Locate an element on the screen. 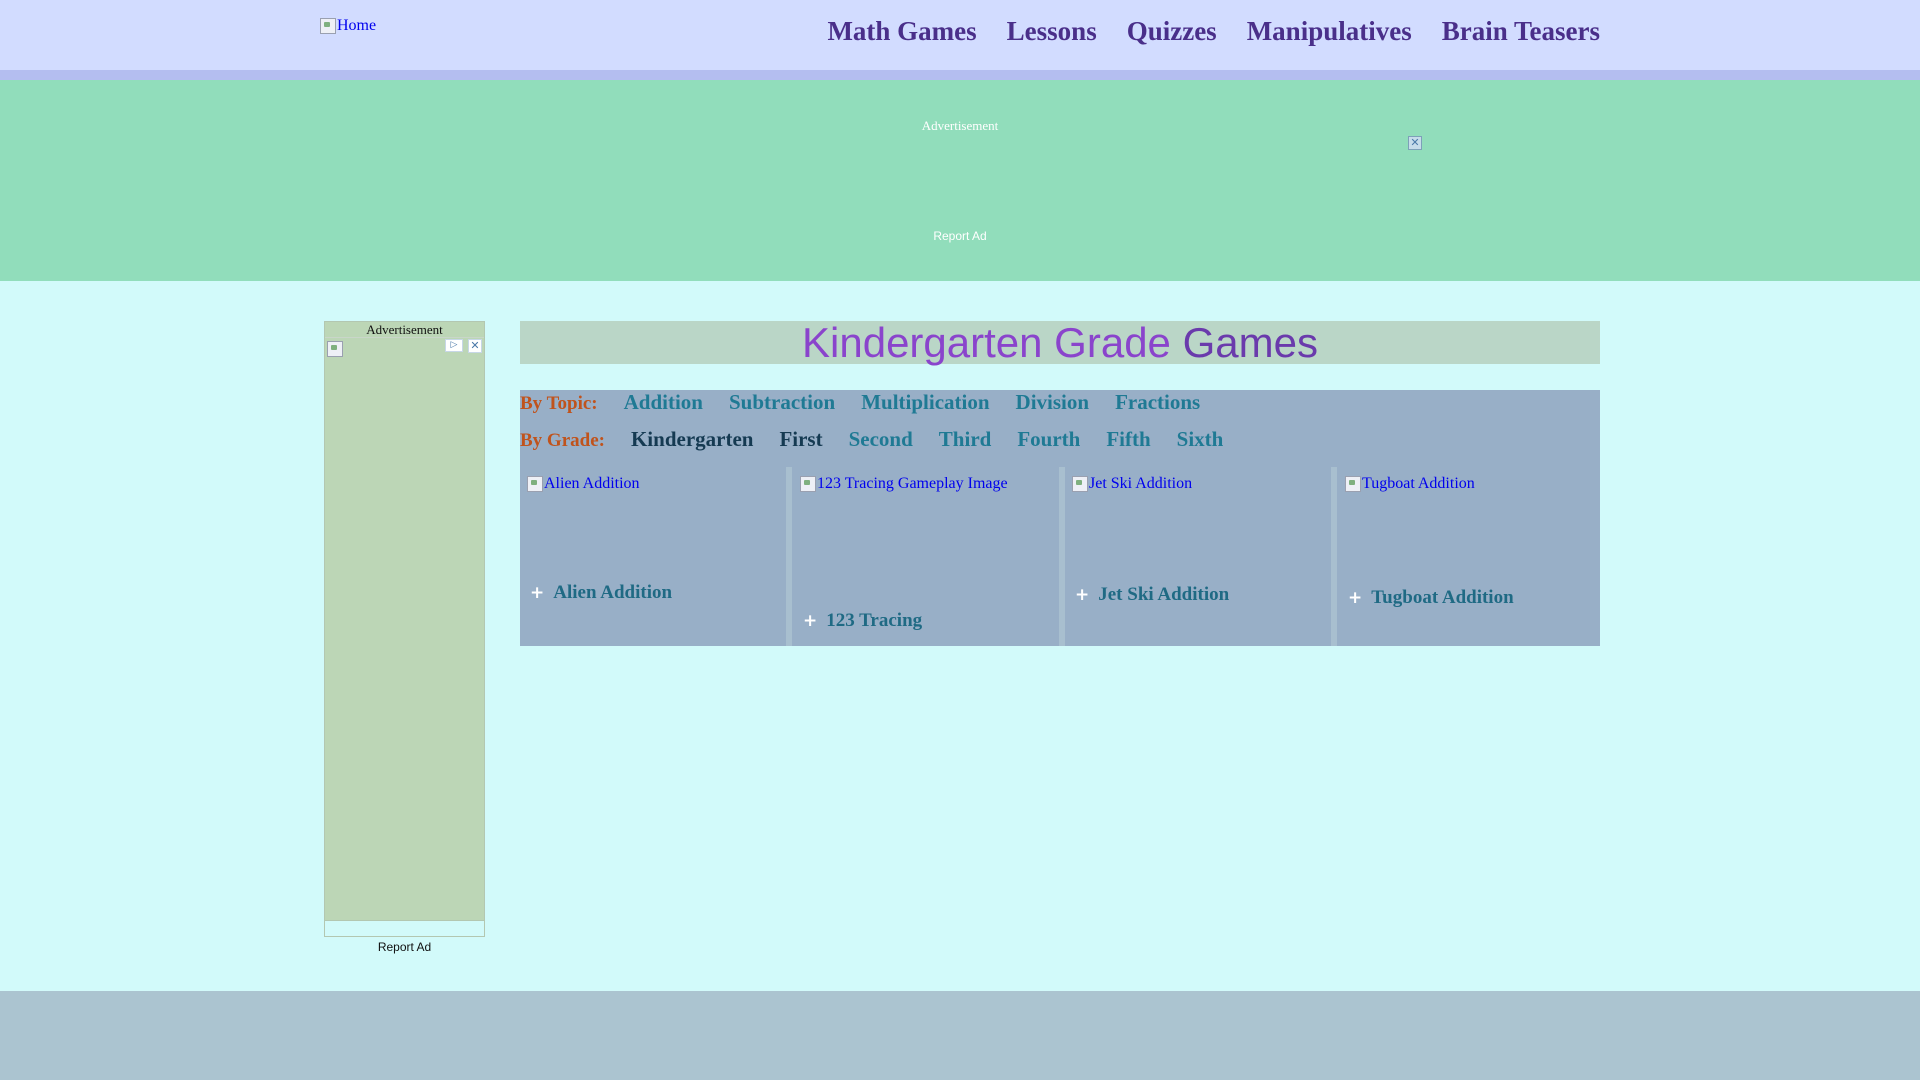 The height and width of the screenshot is (1080, 1920). game-image: 123 Tracing Gameplay Image is located at coordinates (904, 484).